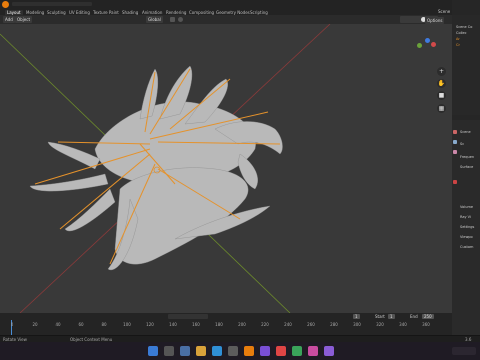 This screenshot has height=360, width=480. Describe the element at coordinates (433, 44) in the screenshot. I see `axis-x-dot` at that location.